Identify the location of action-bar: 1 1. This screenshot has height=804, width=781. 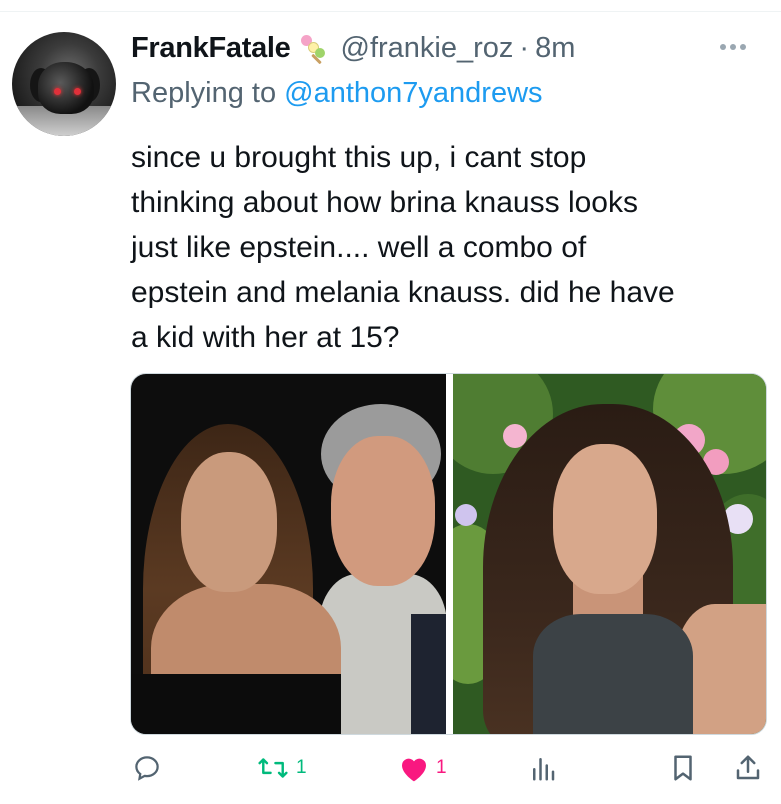
(390, 768).